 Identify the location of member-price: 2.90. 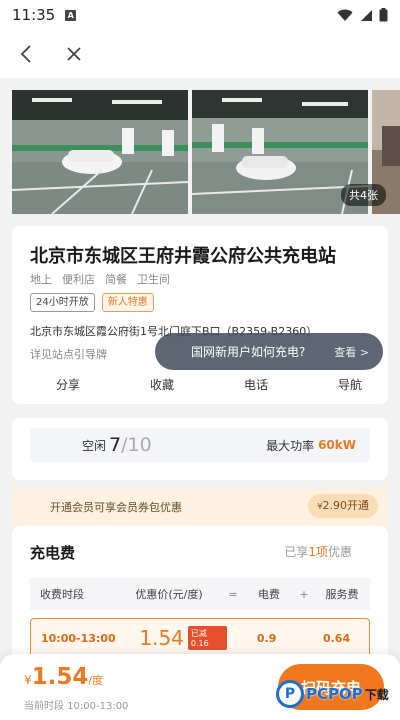
(335, 505).